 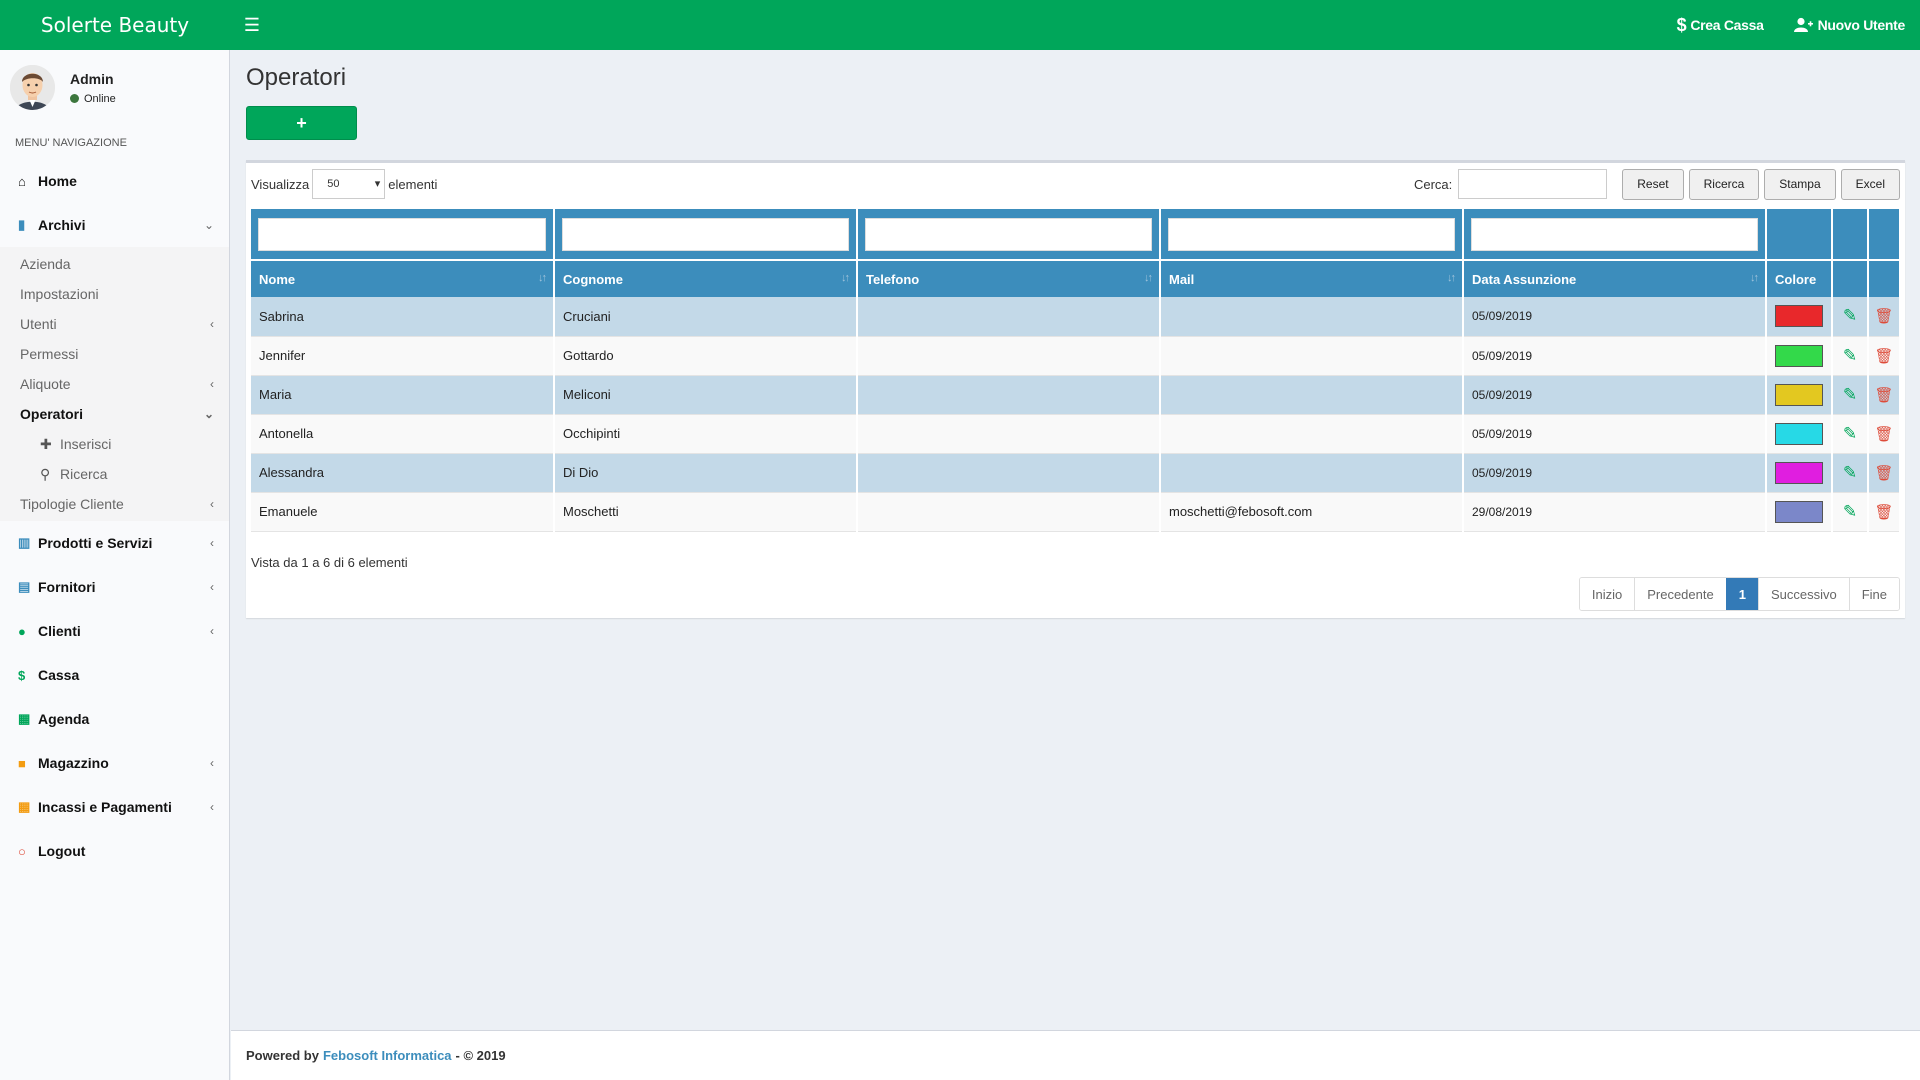 What do you see at coordinates (1312, 512) in the screenshot?
I see `cell-mail: moschetti@febosoft.com` at bounding box center [1312, 512].